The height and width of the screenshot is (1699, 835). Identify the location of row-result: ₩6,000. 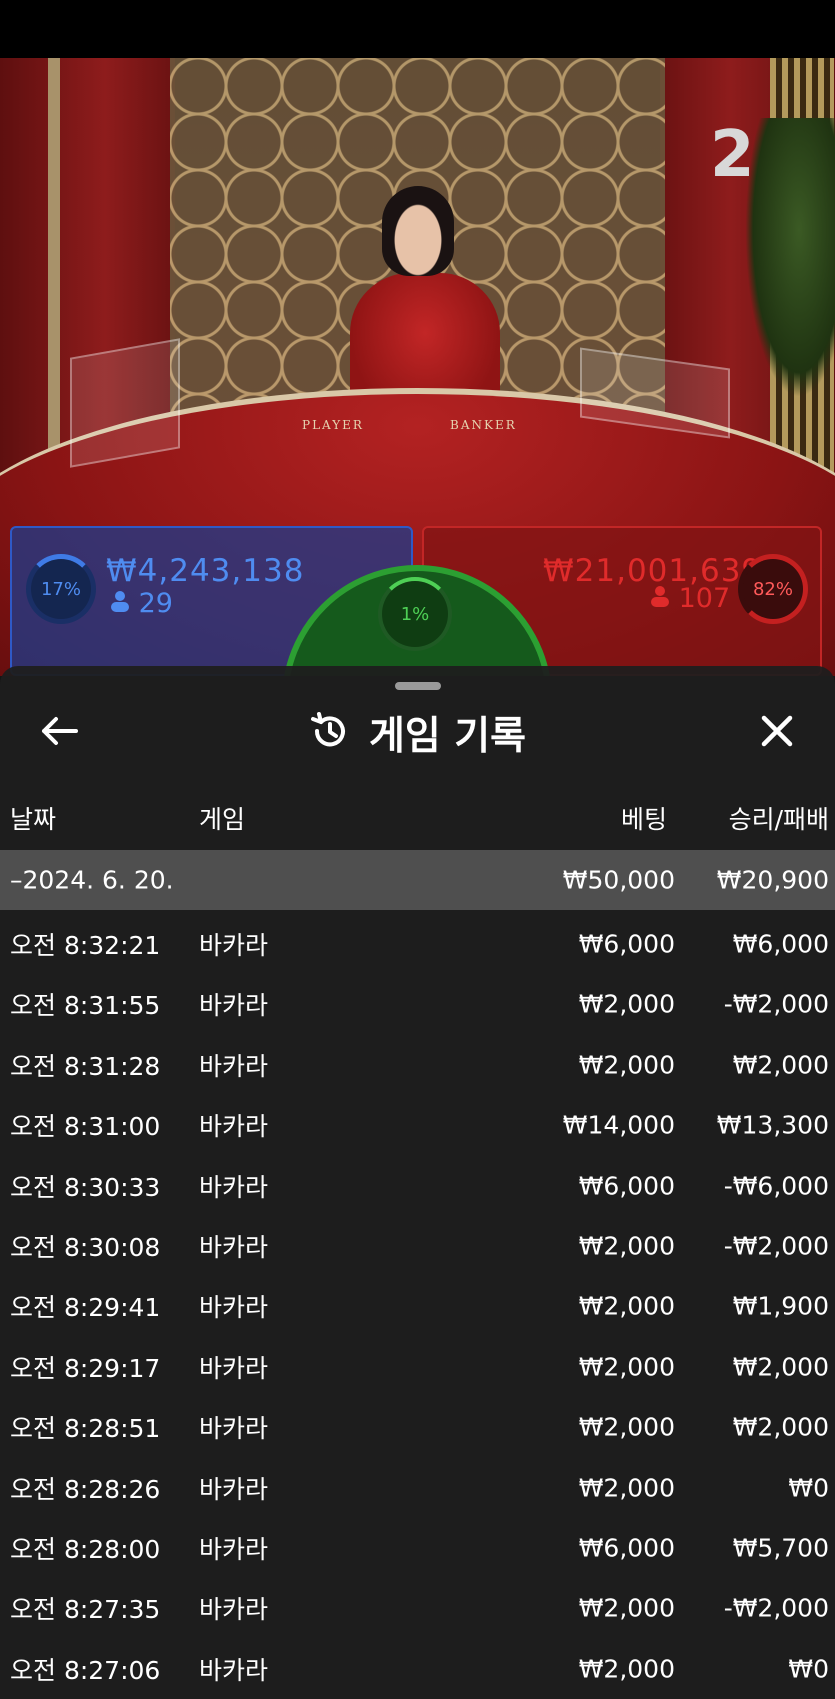
(780, 944).